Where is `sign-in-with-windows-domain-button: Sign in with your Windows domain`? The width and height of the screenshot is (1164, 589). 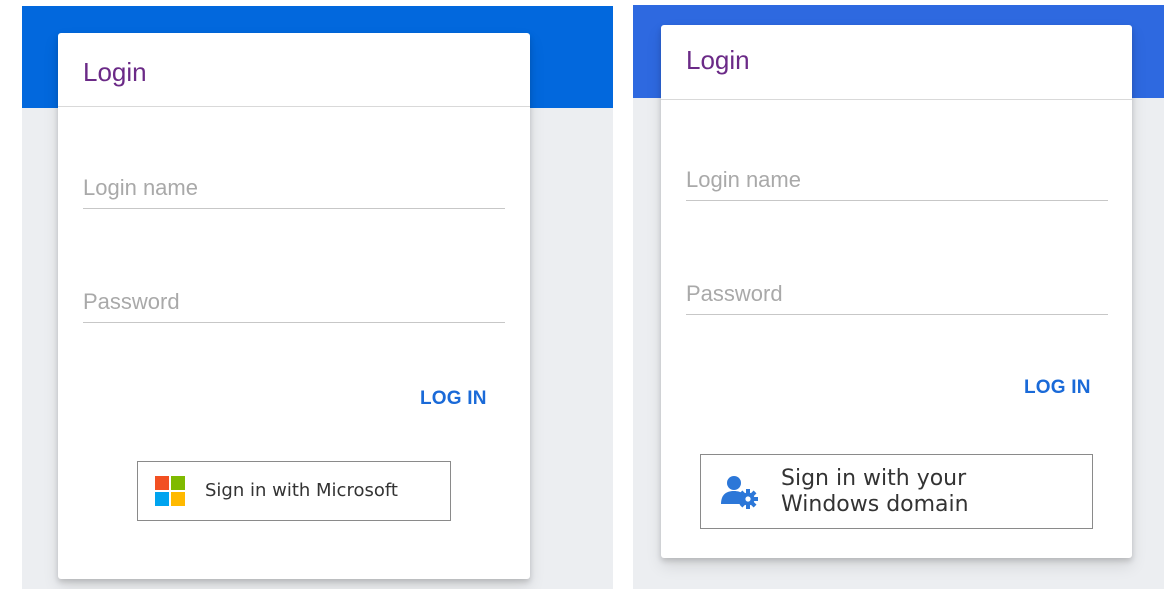
sign-in-with-windows-domain-button: Sign in with your Windows domain is located at coordinates (896, 491).